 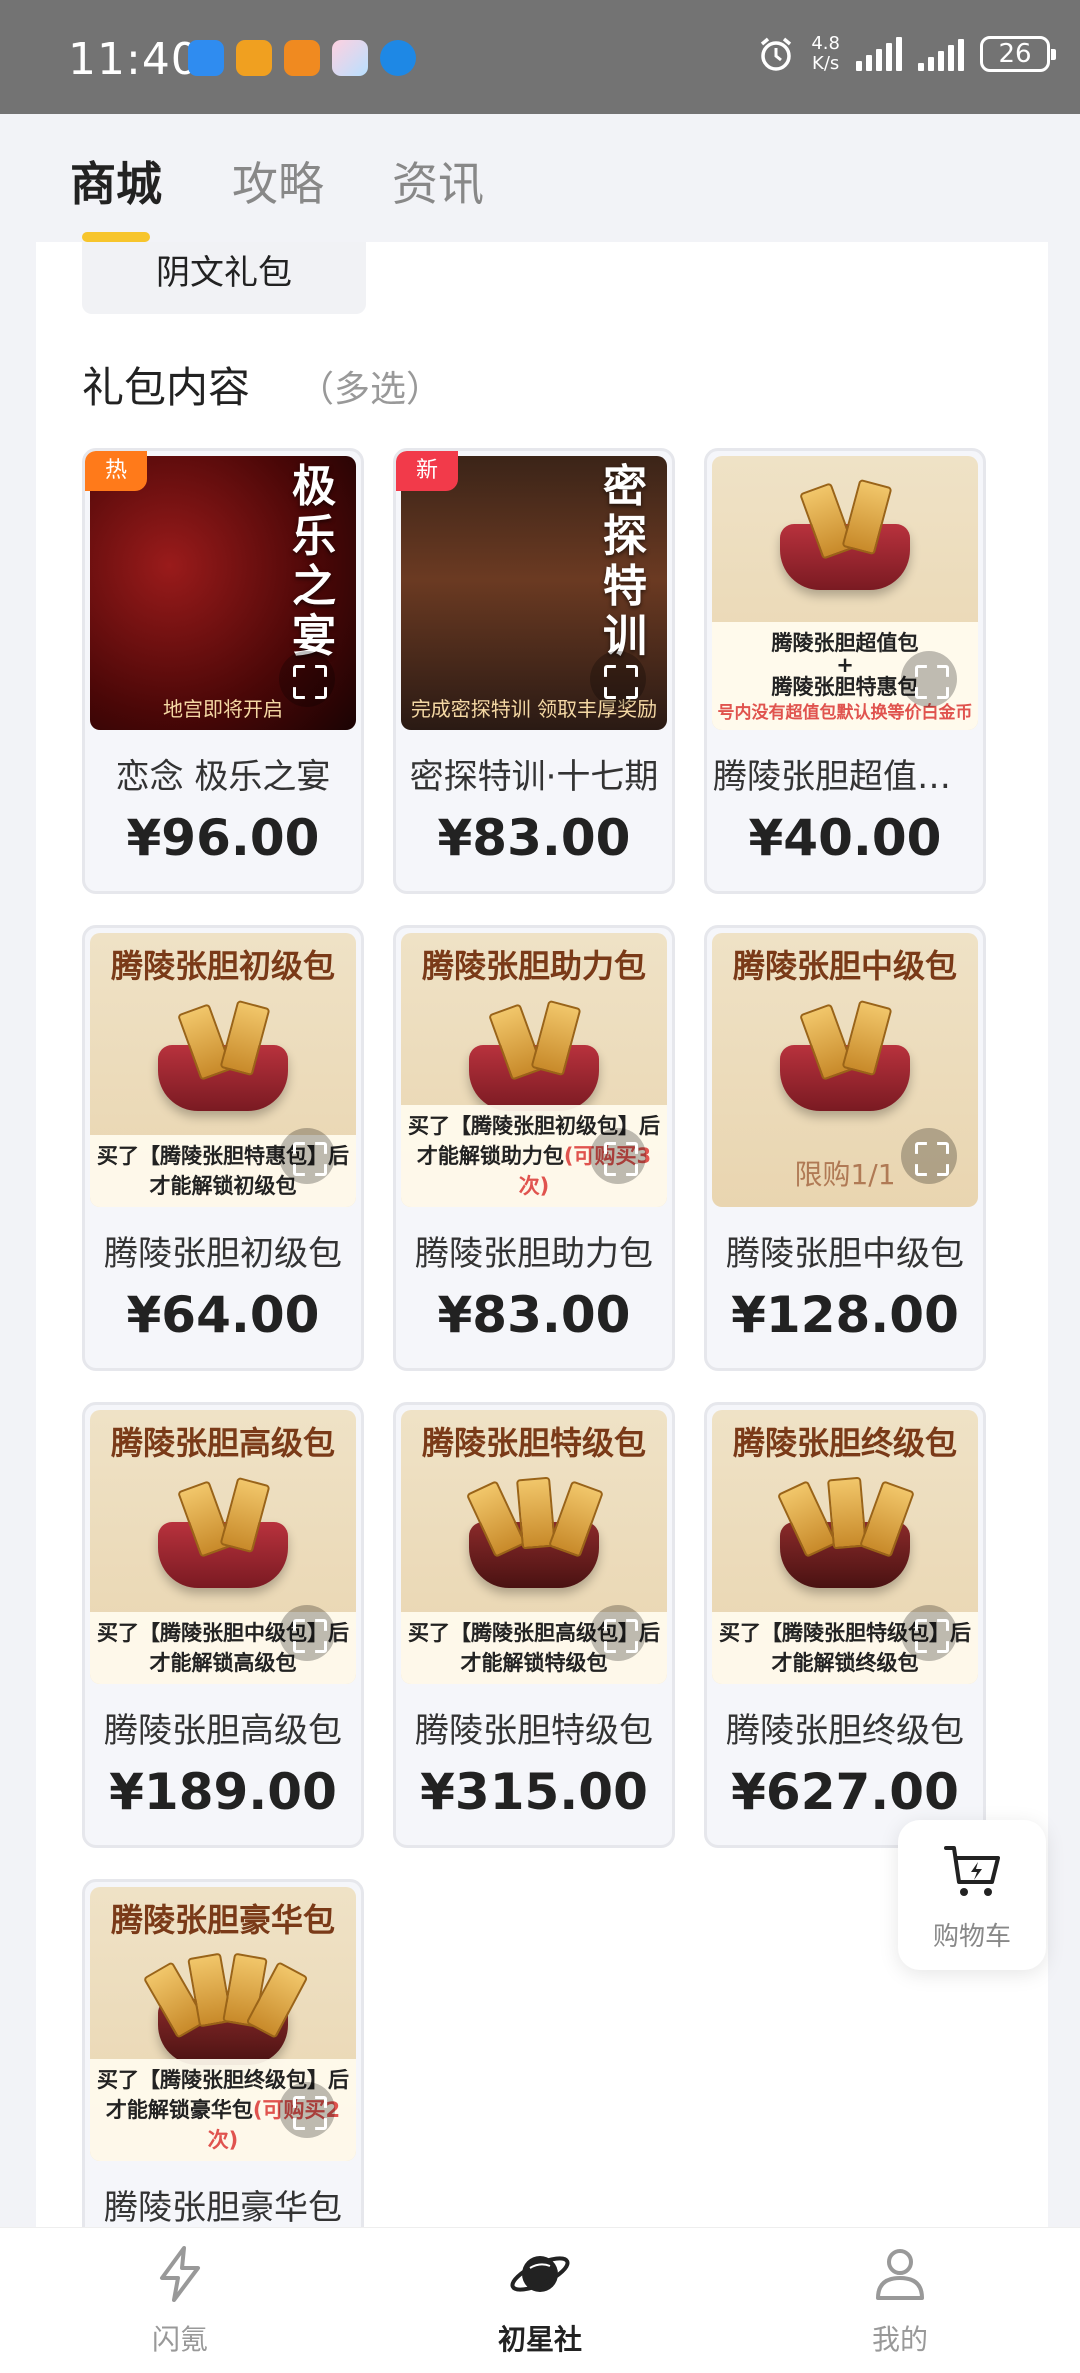 What do you see at coordinates (206, 58) in the screenshot?
I see `message-app-icon` at bounding box center [206, 58].